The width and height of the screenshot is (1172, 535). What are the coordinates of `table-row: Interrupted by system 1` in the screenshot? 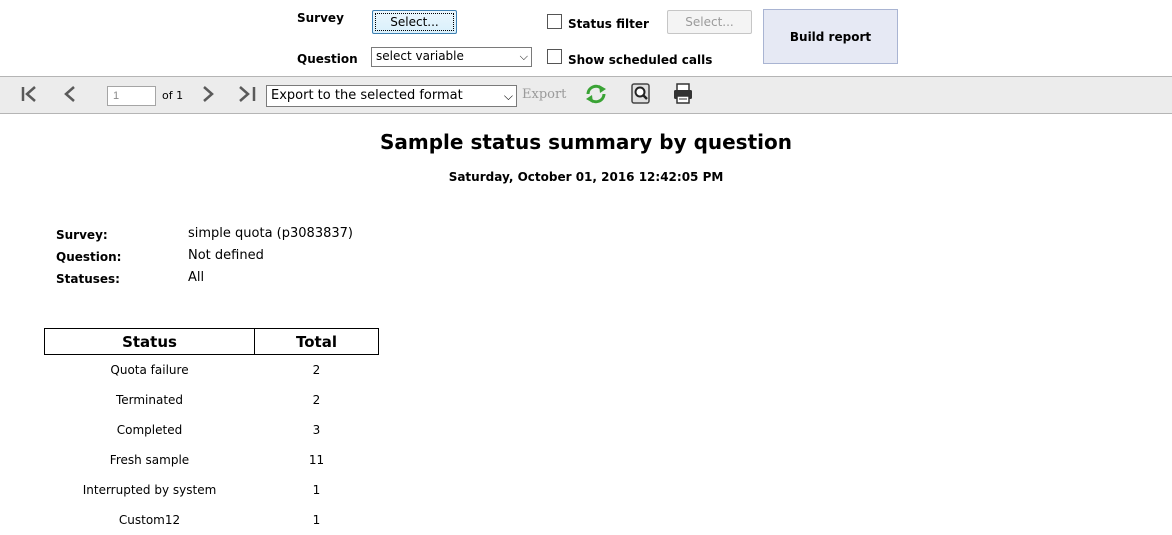 It's located at (212, 490).